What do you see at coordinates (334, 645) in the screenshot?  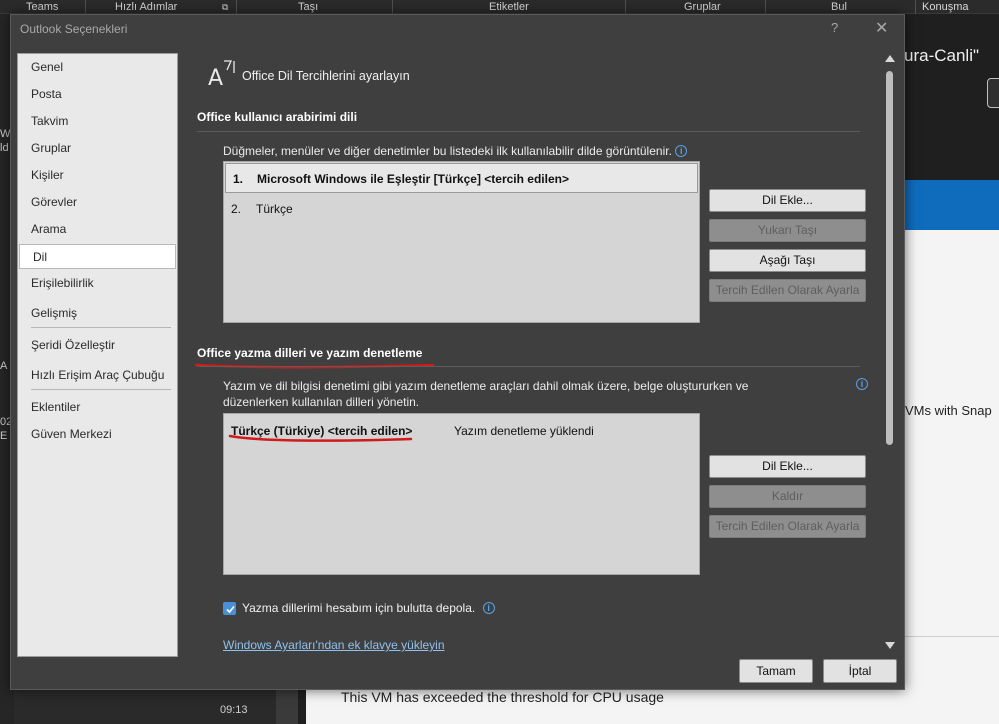 I see `install-keyboard-link: Windows Ayarları'ndan ek klavye yükleyin` at bounding box center [334, 645].